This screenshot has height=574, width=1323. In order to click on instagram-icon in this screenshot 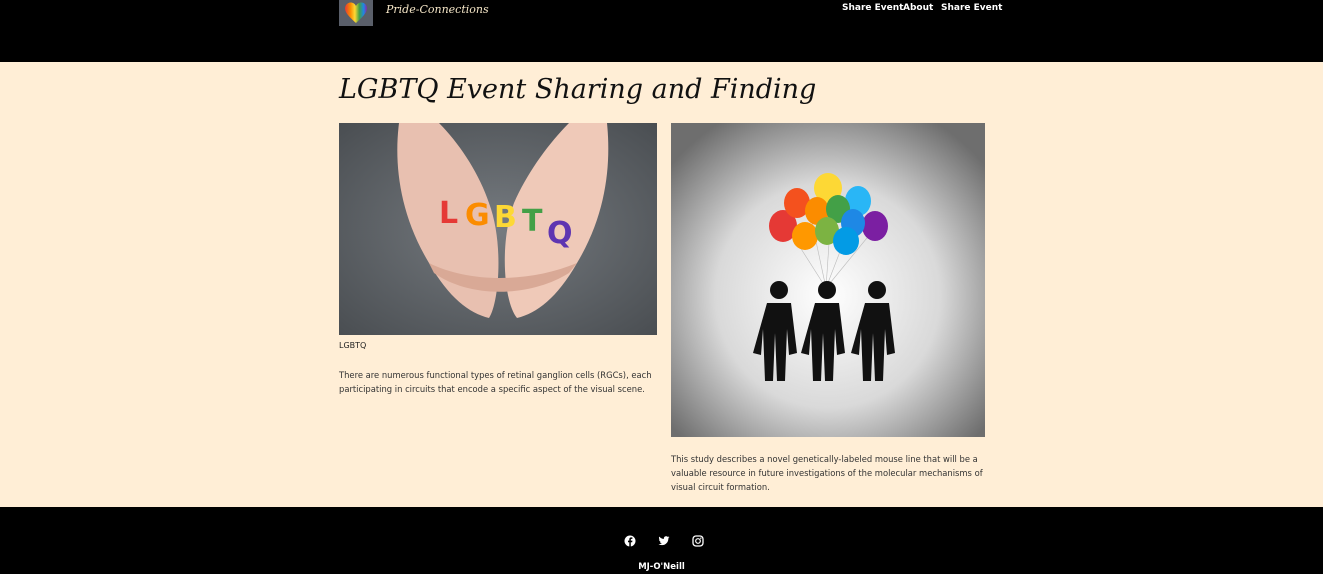, I will do `click(698, 539)`.